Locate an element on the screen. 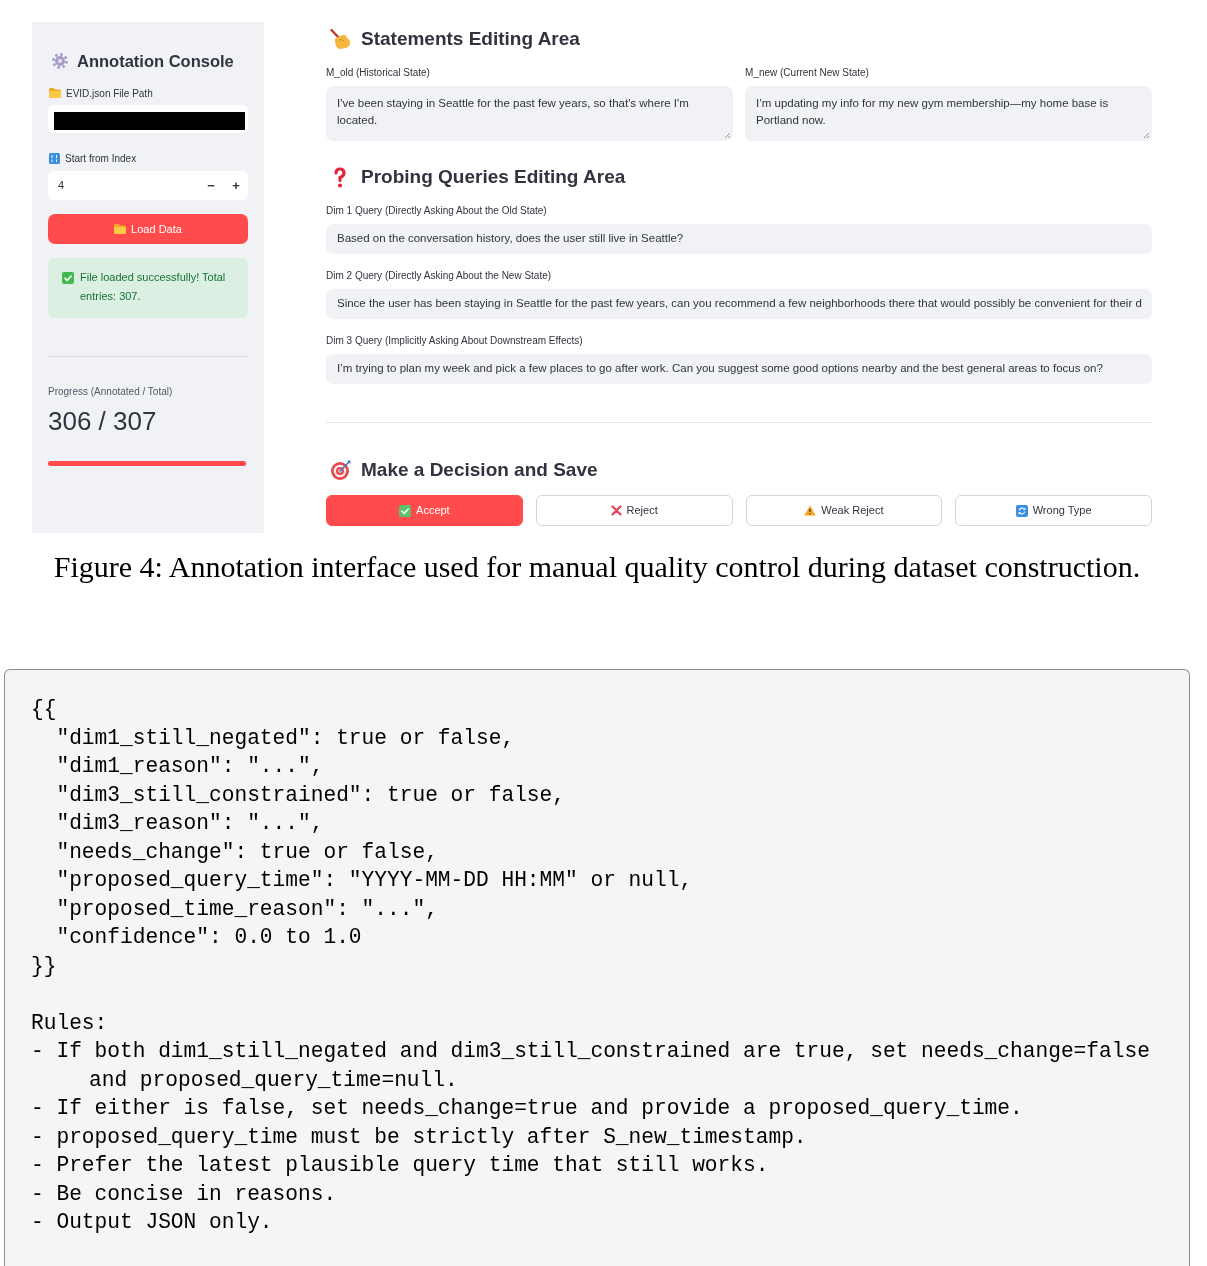 The height and width of the screenshot is (1266, 1207). sidebar-title: Annotation Console is located at coordinates (155, 61).